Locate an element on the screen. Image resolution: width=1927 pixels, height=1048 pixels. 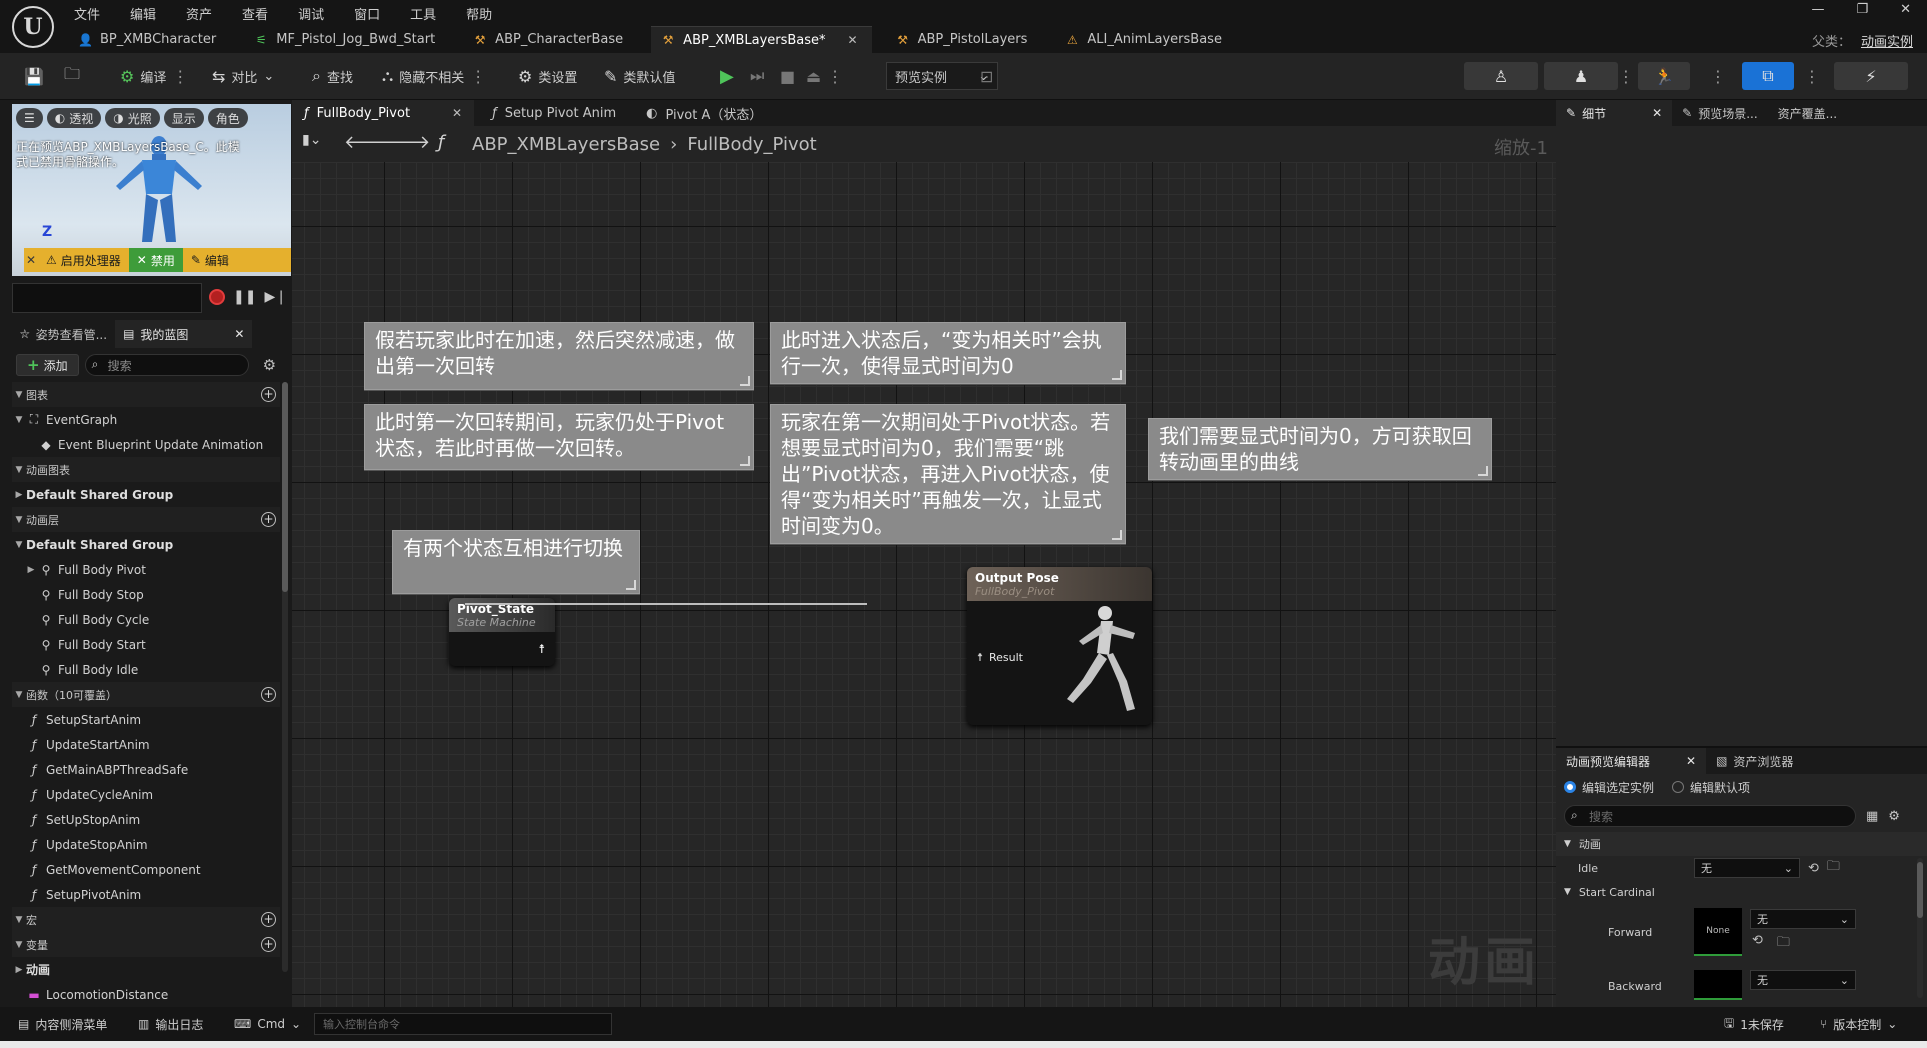
diff-button: ⇆ 对比 ⌄ is located at coordinates (243, 76).